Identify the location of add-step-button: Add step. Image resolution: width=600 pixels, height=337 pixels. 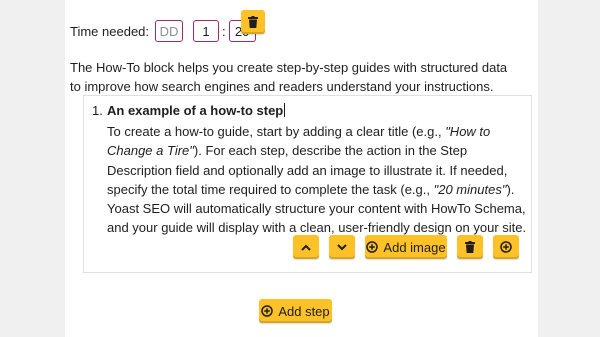
(295, 311).